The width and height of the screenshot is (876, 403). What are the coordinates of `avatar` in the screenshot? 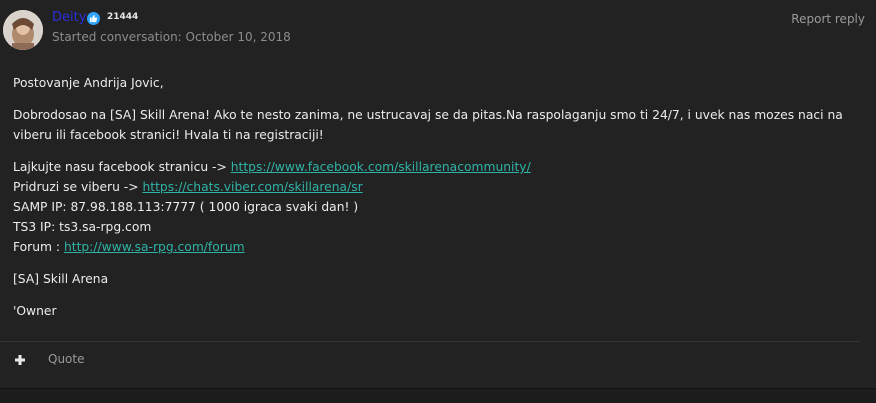 It's located at (23, 30).